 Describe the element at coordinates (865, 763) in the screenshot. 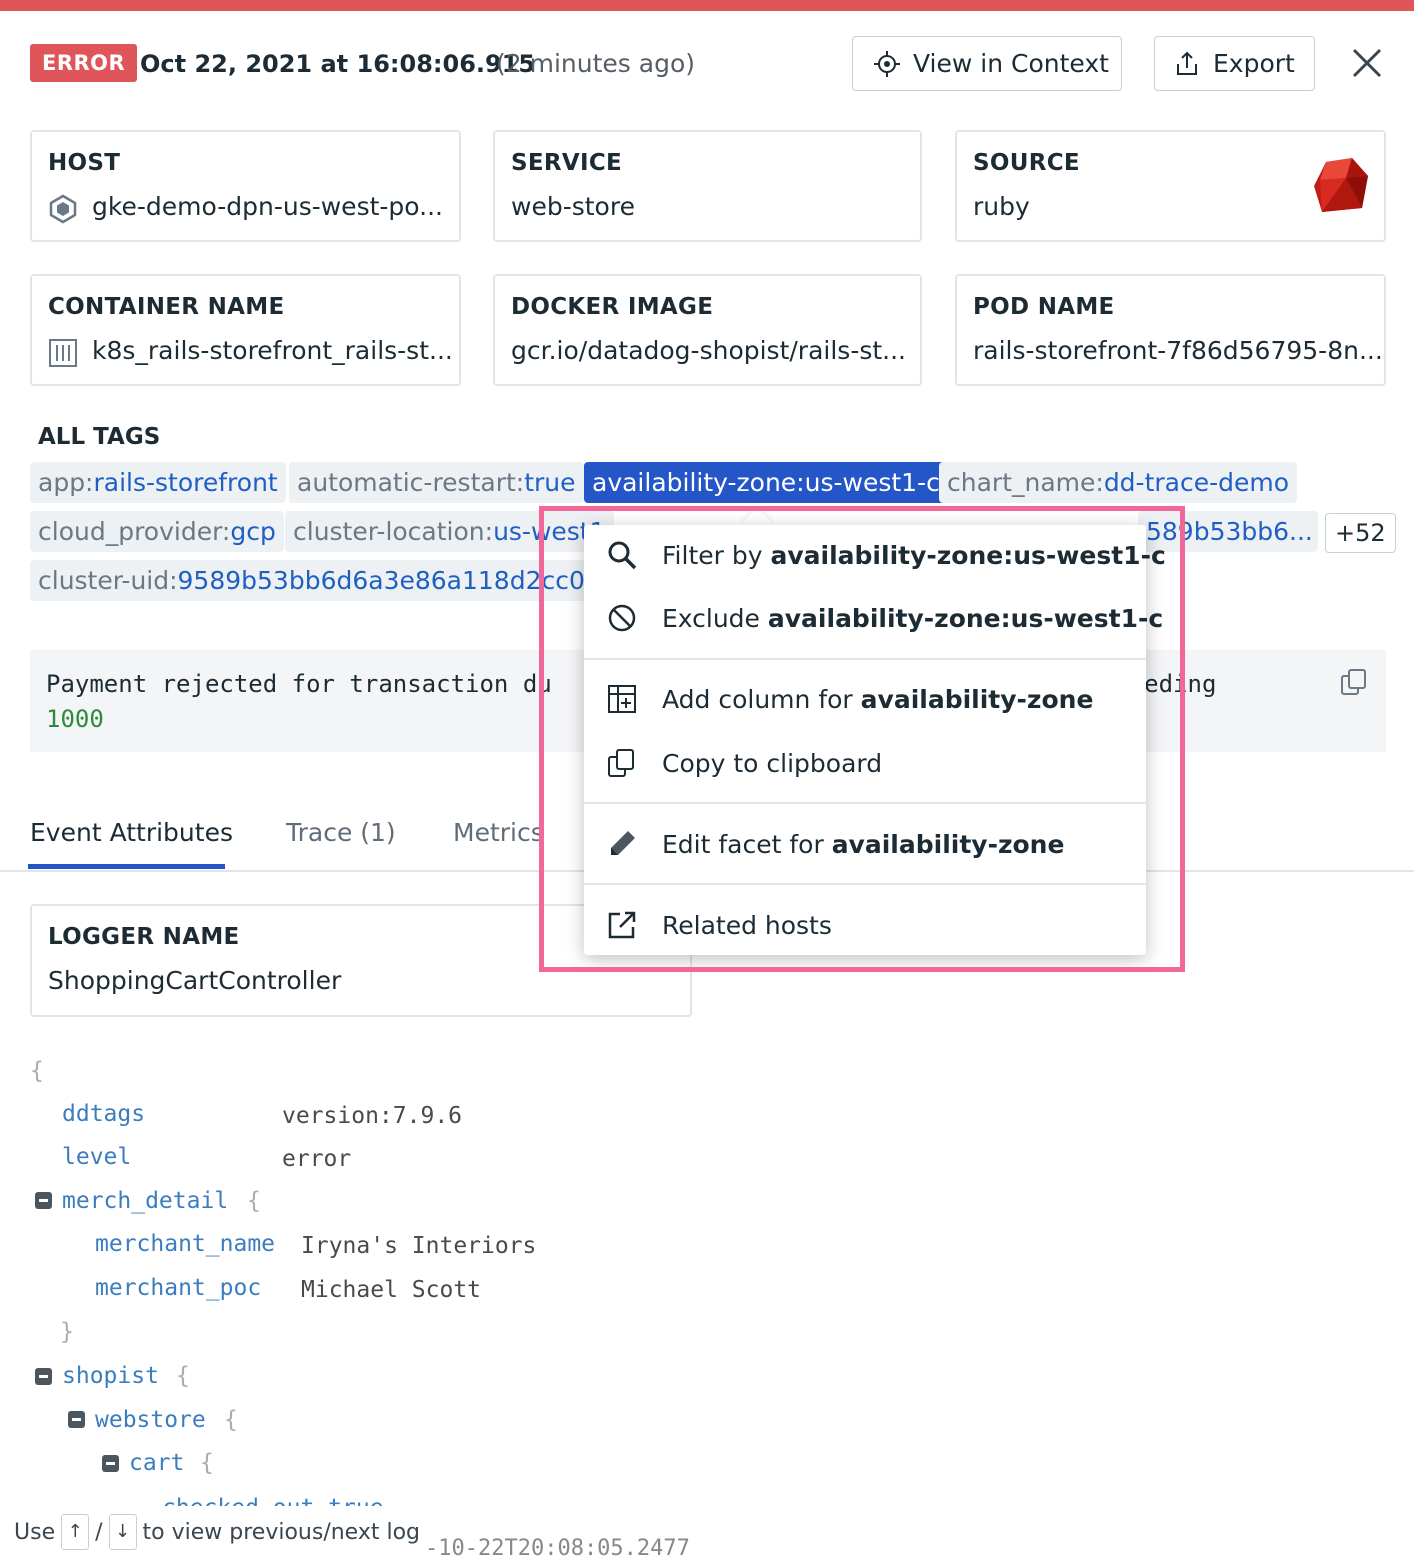

I see `menu-item-copy: Copy to clipboard` at that location.